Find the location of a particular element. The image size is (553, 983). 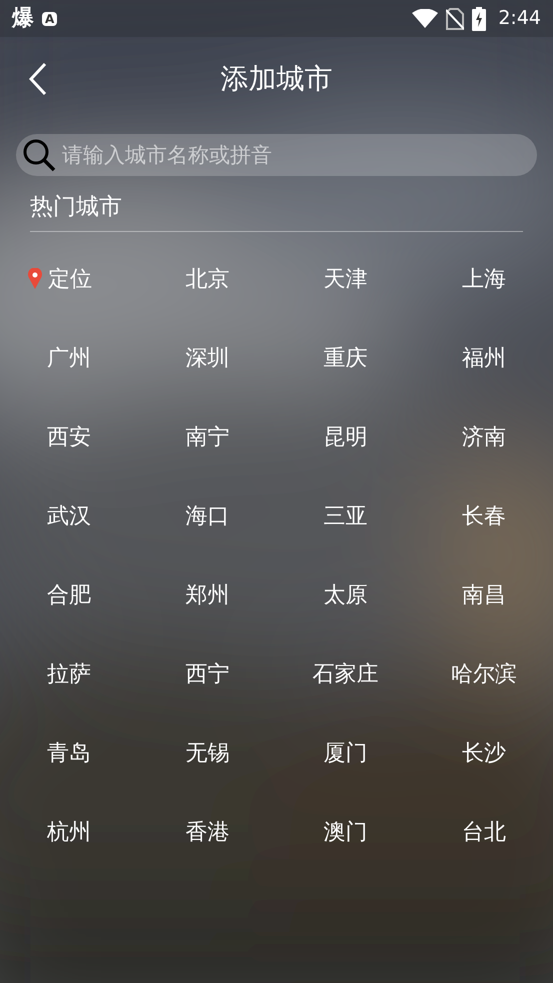

city-button: 澳门 is located at coordinates (346, 832).